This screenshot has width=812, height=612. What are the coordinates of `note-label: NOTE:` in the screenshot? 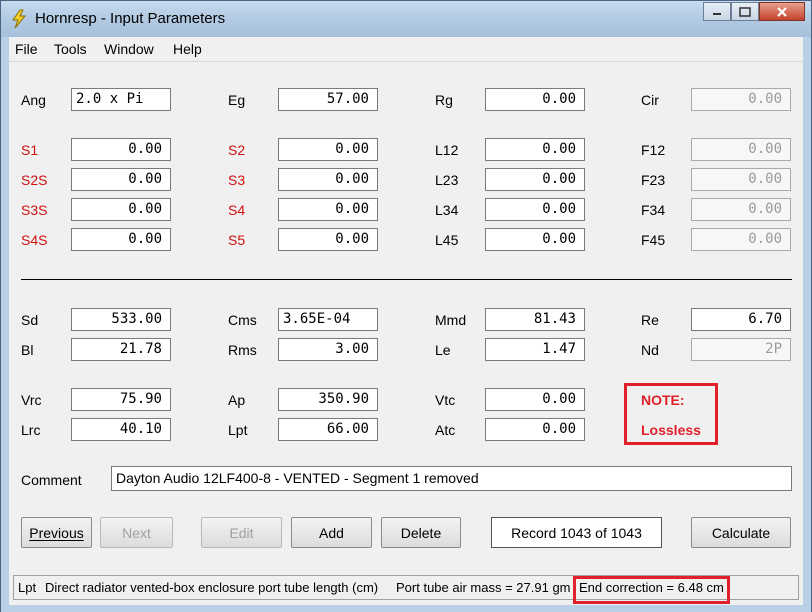 It's located at (663, 400).